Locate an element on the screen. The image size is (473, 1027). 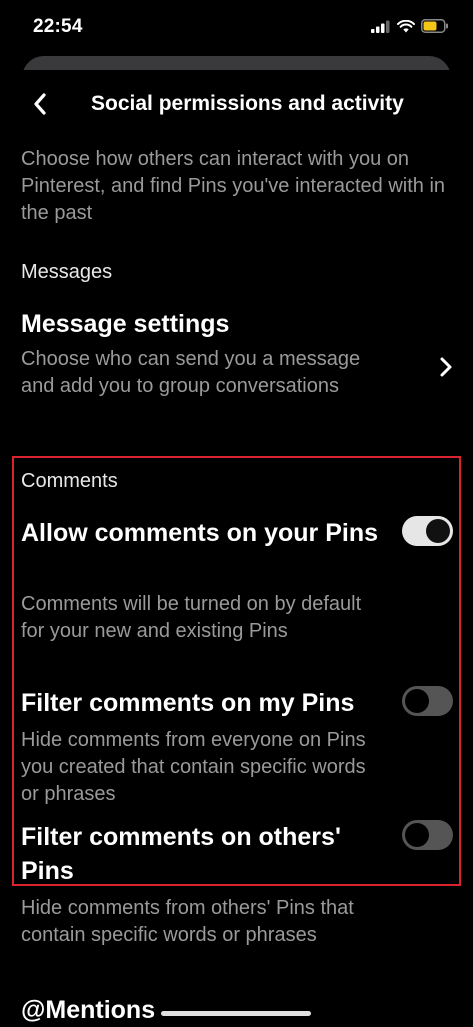
filter-my-pins-toggle is located at coordinates (427, 701).